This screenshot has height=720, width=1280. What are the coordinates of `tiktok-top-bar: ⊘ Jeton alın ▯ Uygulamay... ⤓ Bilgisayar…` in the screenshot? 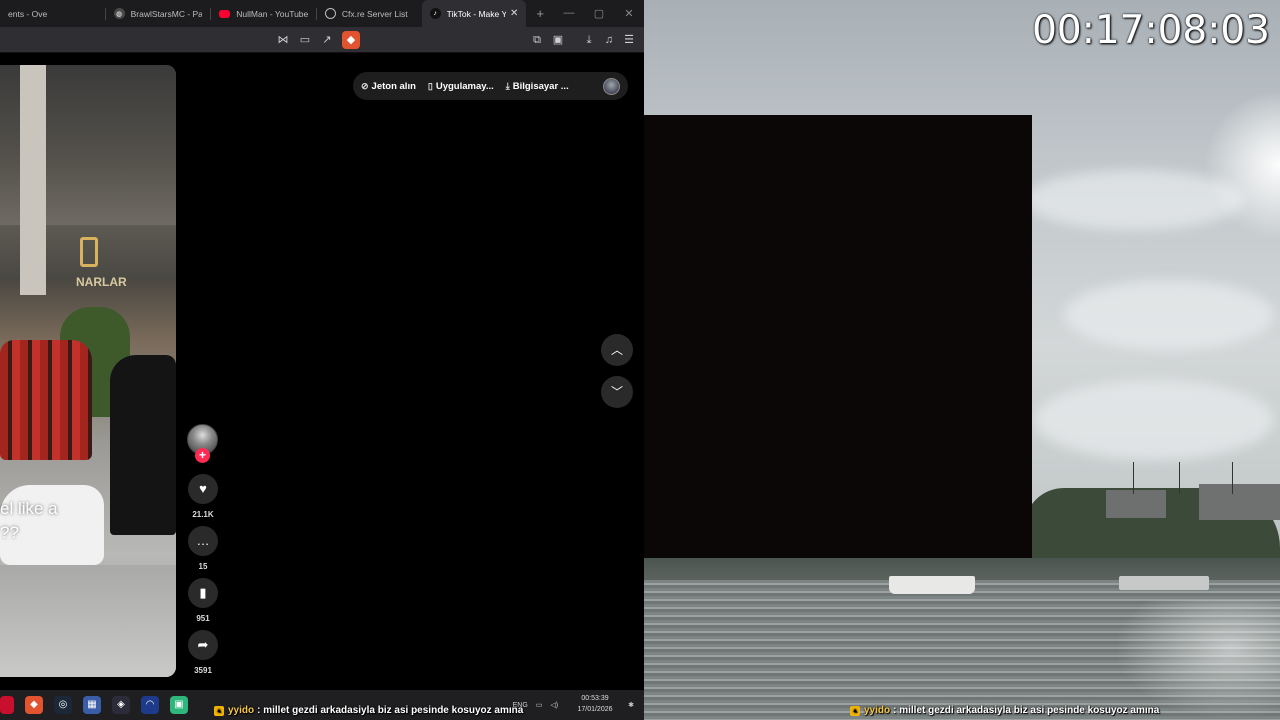 It's located at (490, 86).